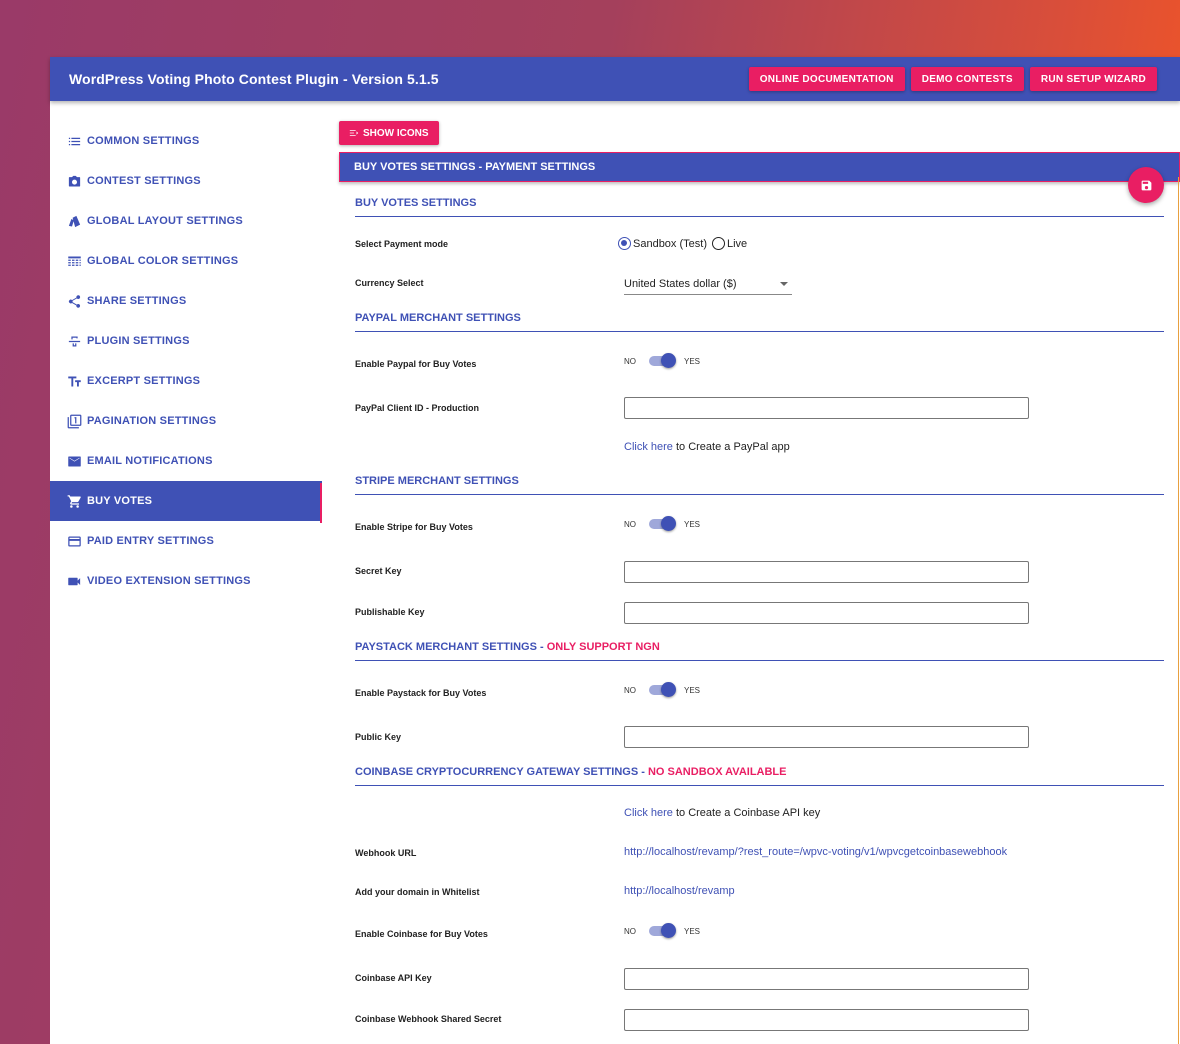 Image resolution: width=1180 pixels, height=1044 pixels. I want to click on sidebar-item-label: EMAIL NOTIFICATIONS, so click(150, 461).